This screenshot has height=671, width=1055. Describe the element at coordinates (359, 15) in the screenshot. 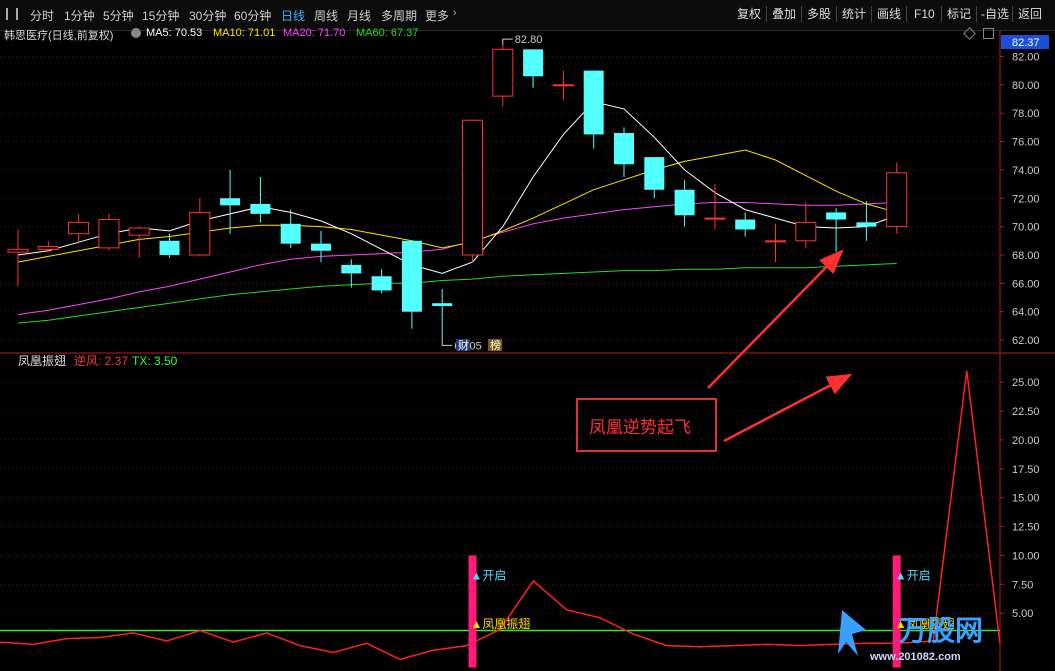

I see `tab-monthly: 月线` at that location.